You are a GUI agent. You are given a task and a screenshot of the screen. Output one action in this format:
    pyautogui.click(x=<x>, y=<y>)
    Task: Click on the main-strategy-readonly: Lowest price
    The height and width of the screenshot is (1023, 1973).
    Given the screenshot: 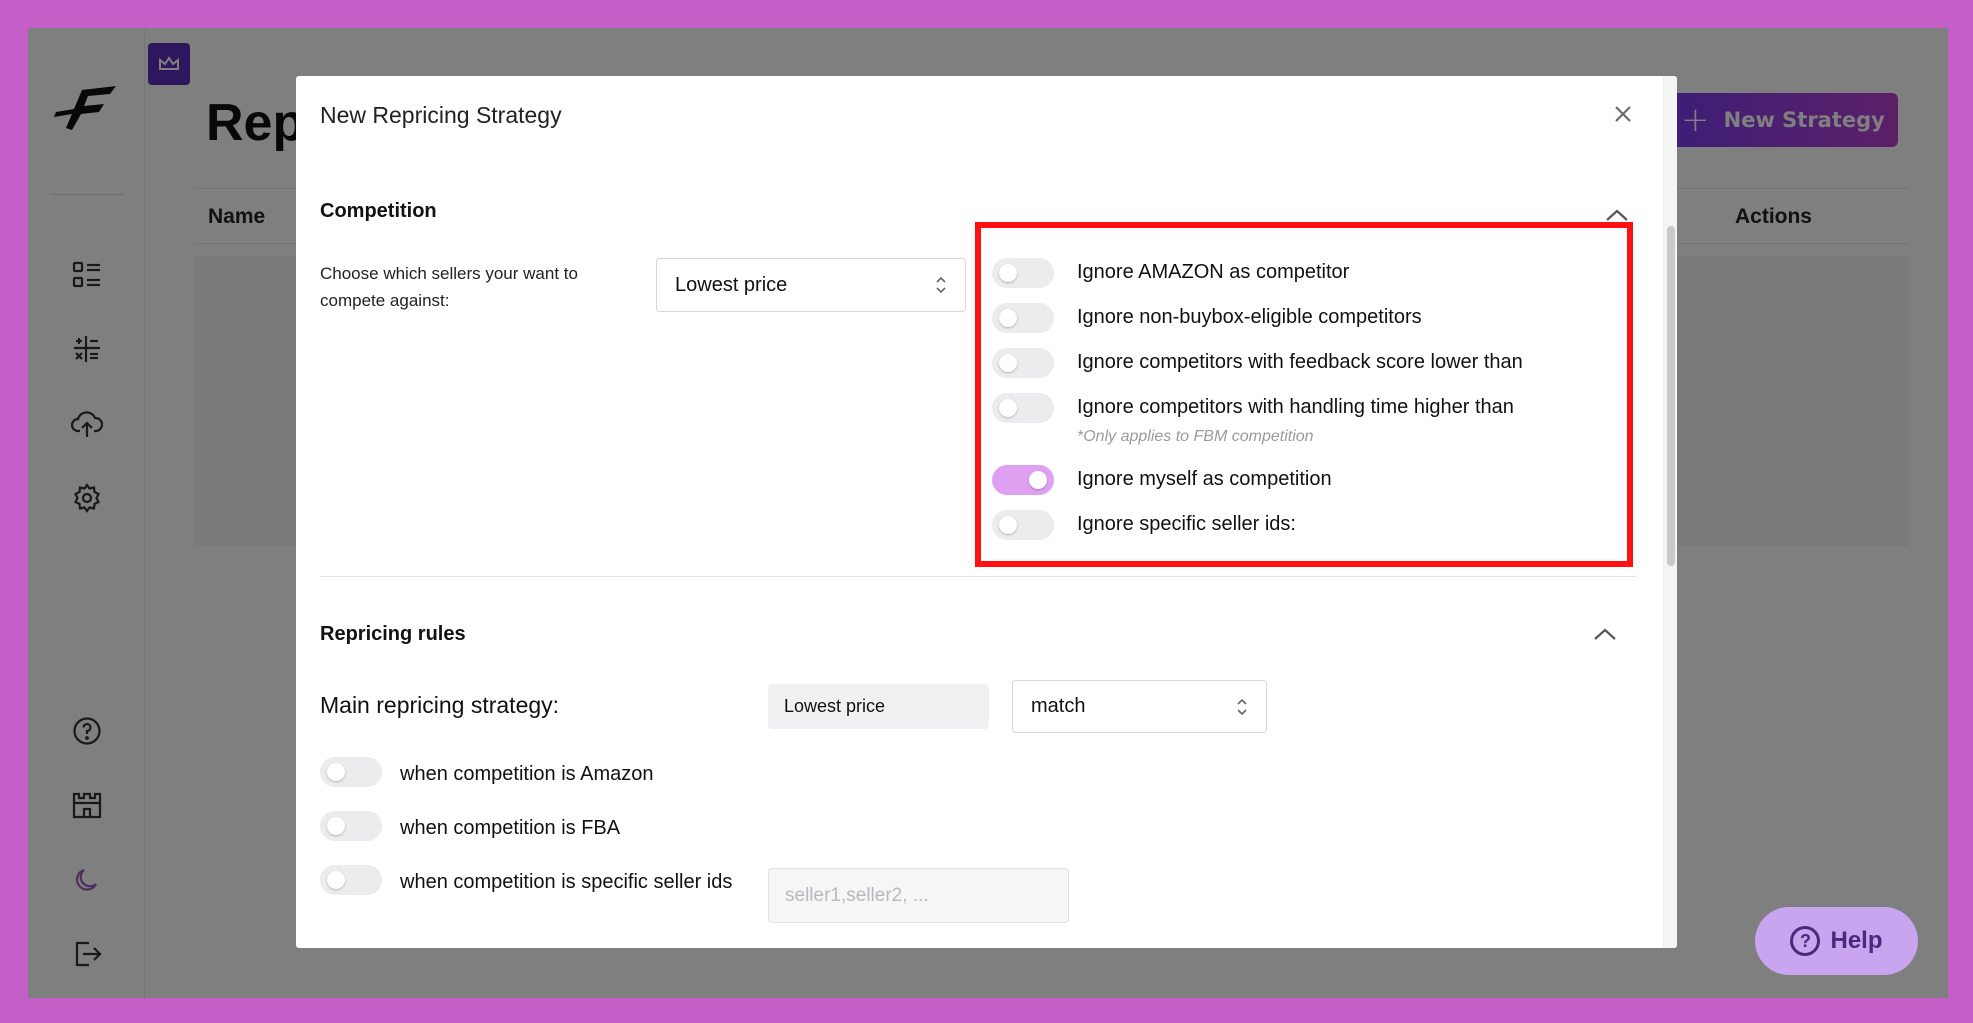 What is the action you would take?
    pyautogui.click(x=878, y=706)
    